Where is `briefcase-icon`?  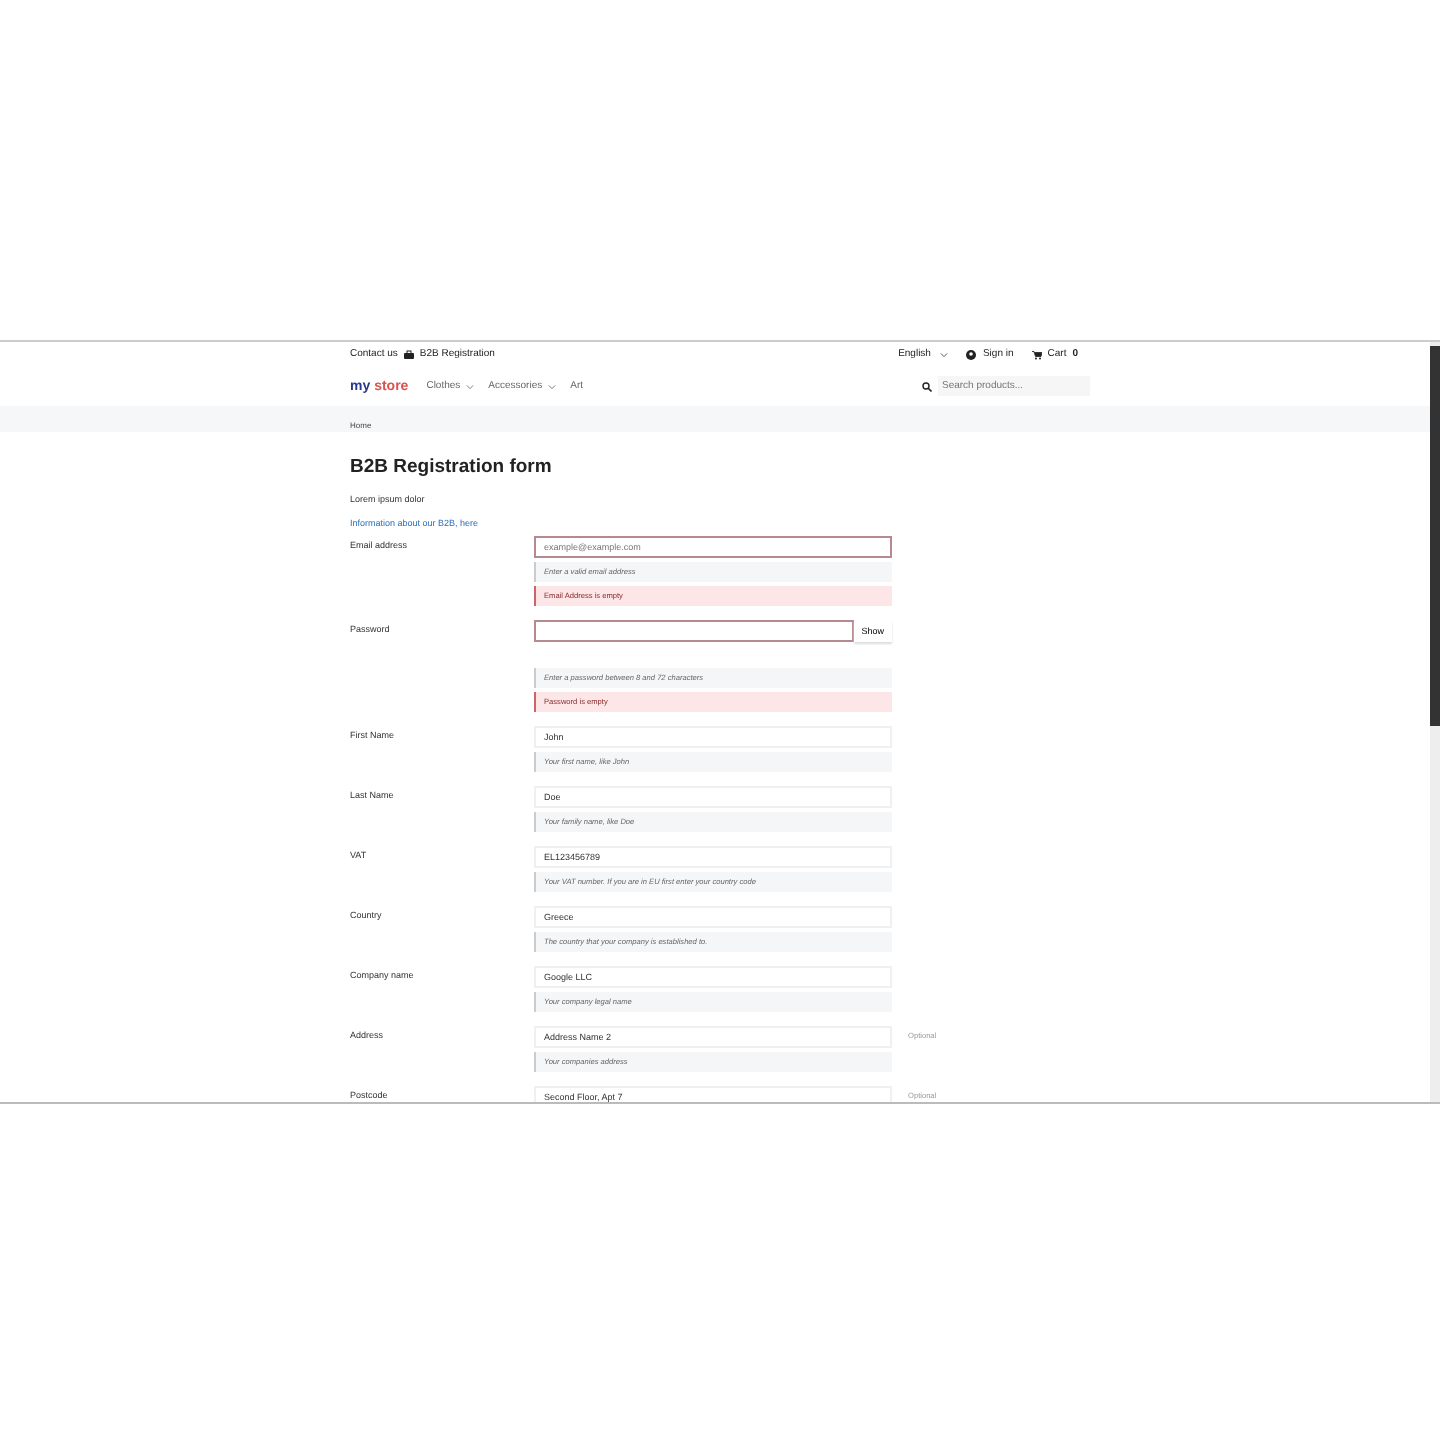 briefcase-icon is located at coordinates (408, 354).